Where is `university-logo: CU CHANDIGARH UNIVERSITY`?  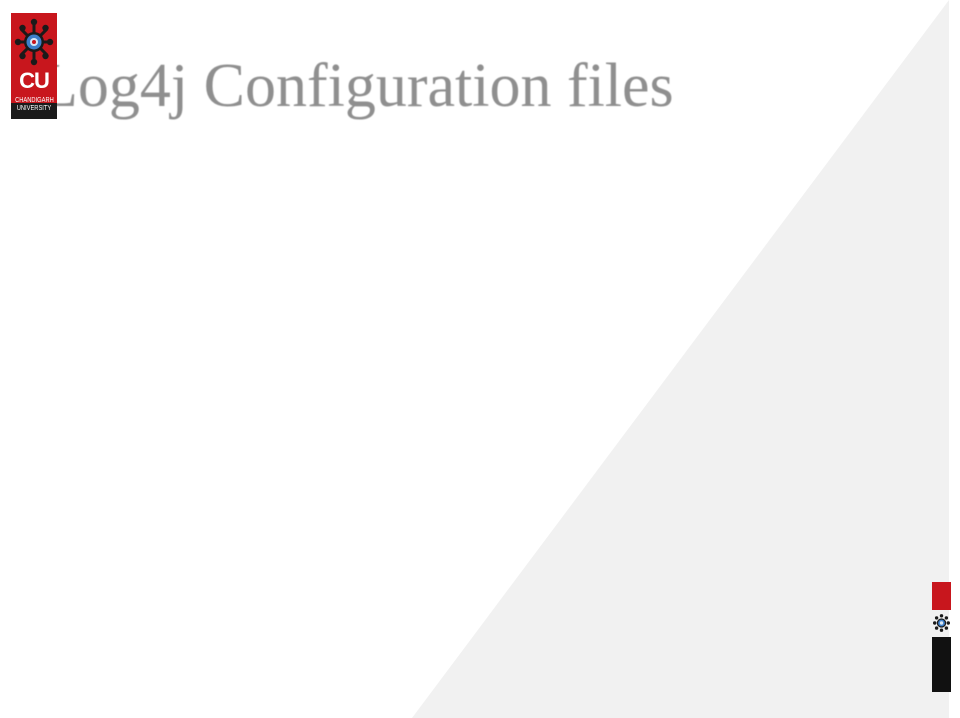 university-logo: CU CHANDIGARH UNIVERSITY is located at coordinates (34, 66).